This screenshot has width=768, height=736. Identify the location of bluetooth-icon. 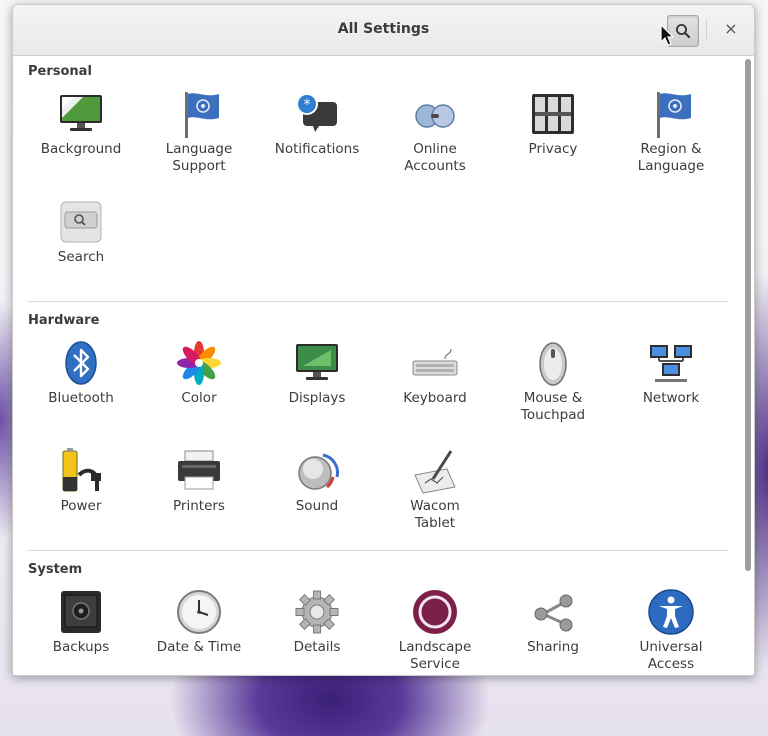
(81, 363).